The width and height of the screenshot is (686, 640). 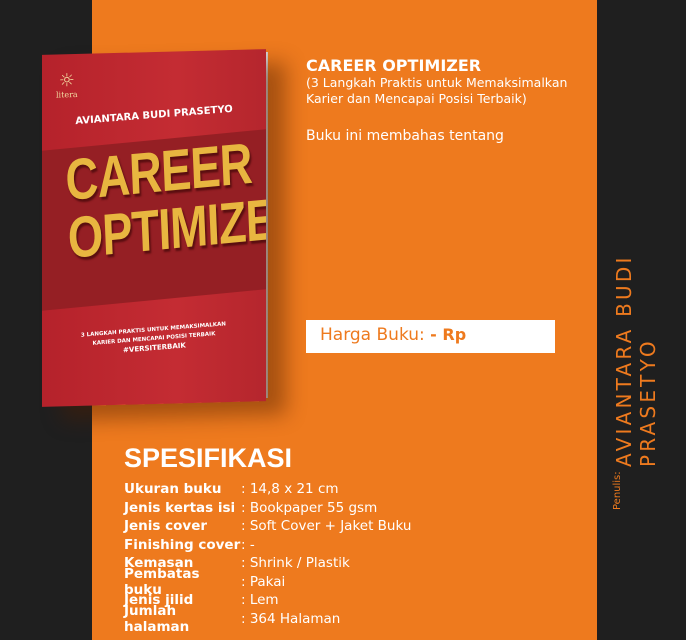 I want to click on sun-icon: ☼, so click(x=66, y=81).